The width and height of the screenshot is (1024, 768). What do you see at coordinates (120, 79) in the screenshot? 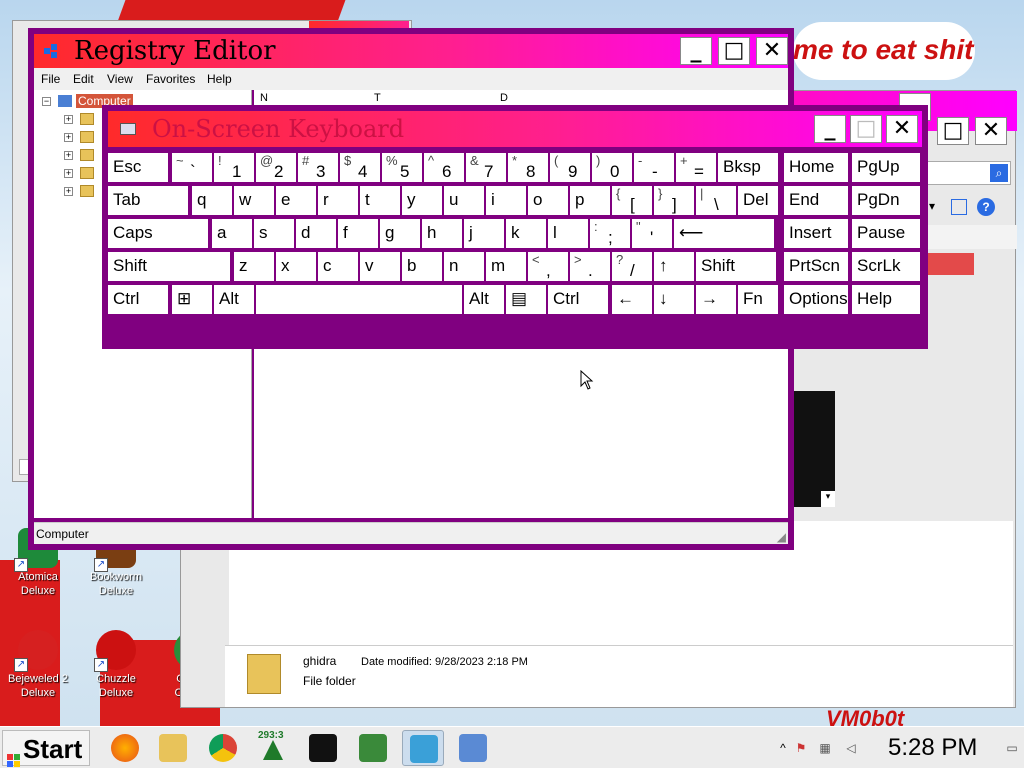
I see `menu-view: View` at bounding box center [120, 79].